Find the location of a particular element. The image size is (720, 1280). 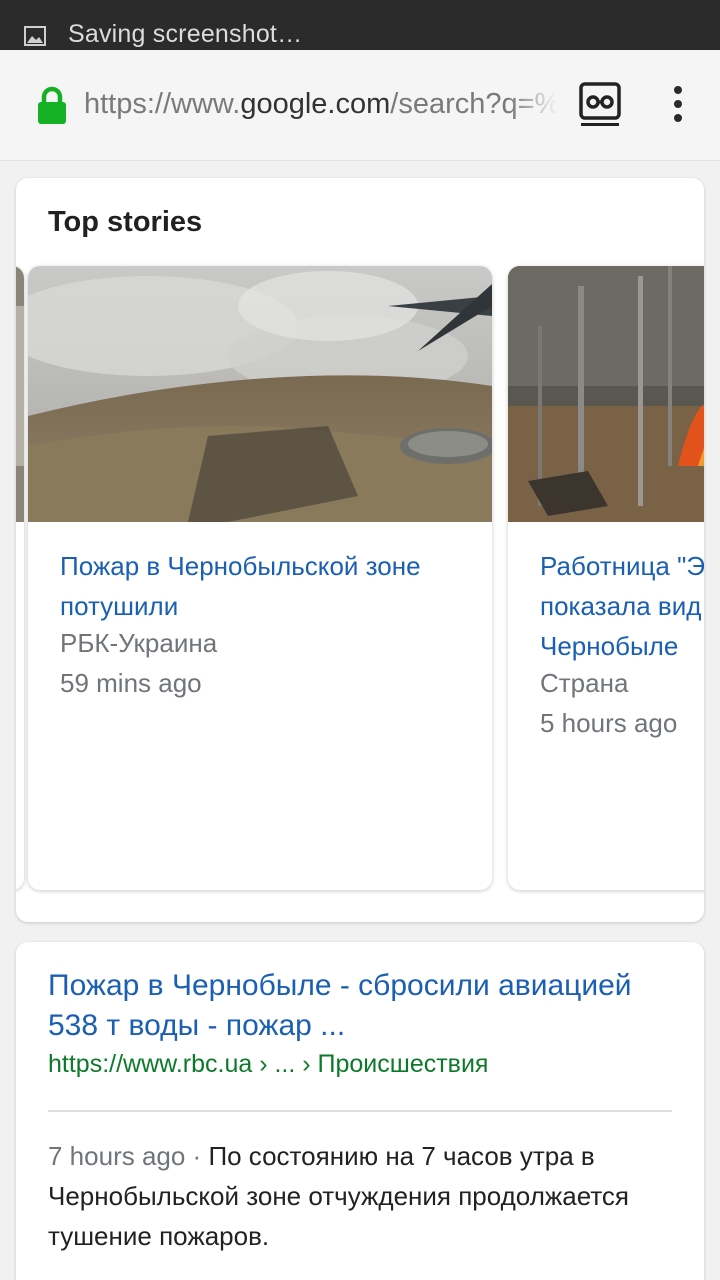

divider is located at coordinates (360, 1111).